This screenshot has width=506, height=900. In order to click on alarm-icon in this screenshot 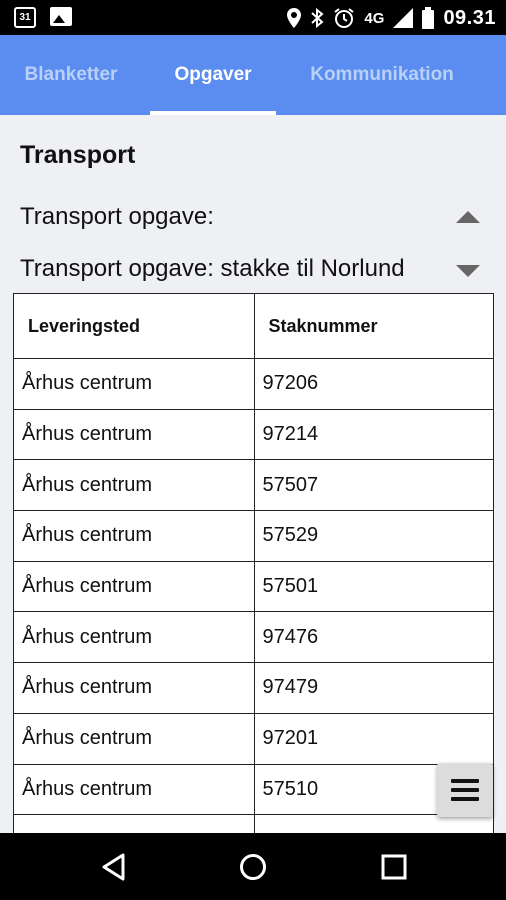, I will do `click(344, 18)`.